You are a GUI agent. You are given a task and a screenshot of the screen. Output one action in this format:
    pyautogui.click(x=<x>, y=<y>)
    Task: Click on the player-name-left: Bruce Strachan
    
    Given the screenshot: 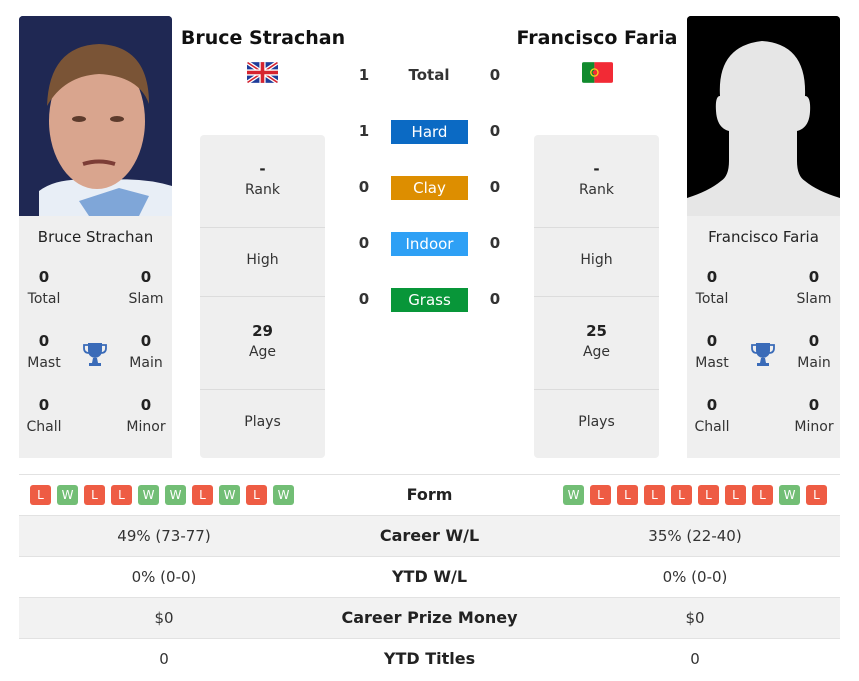 What is the action you would take?
    pyautogui.click(x=263, y=38)
    